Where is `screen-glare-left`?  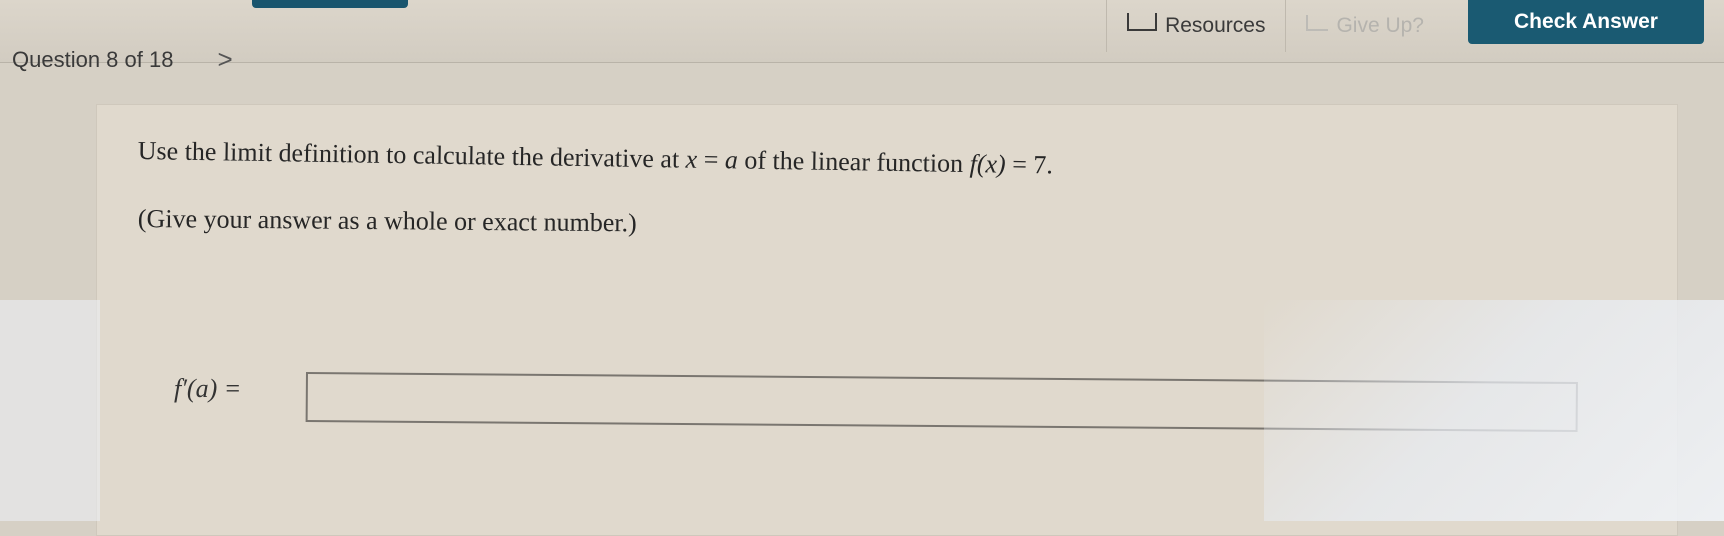
screen-glare-left is located at coordinates (50, 410).